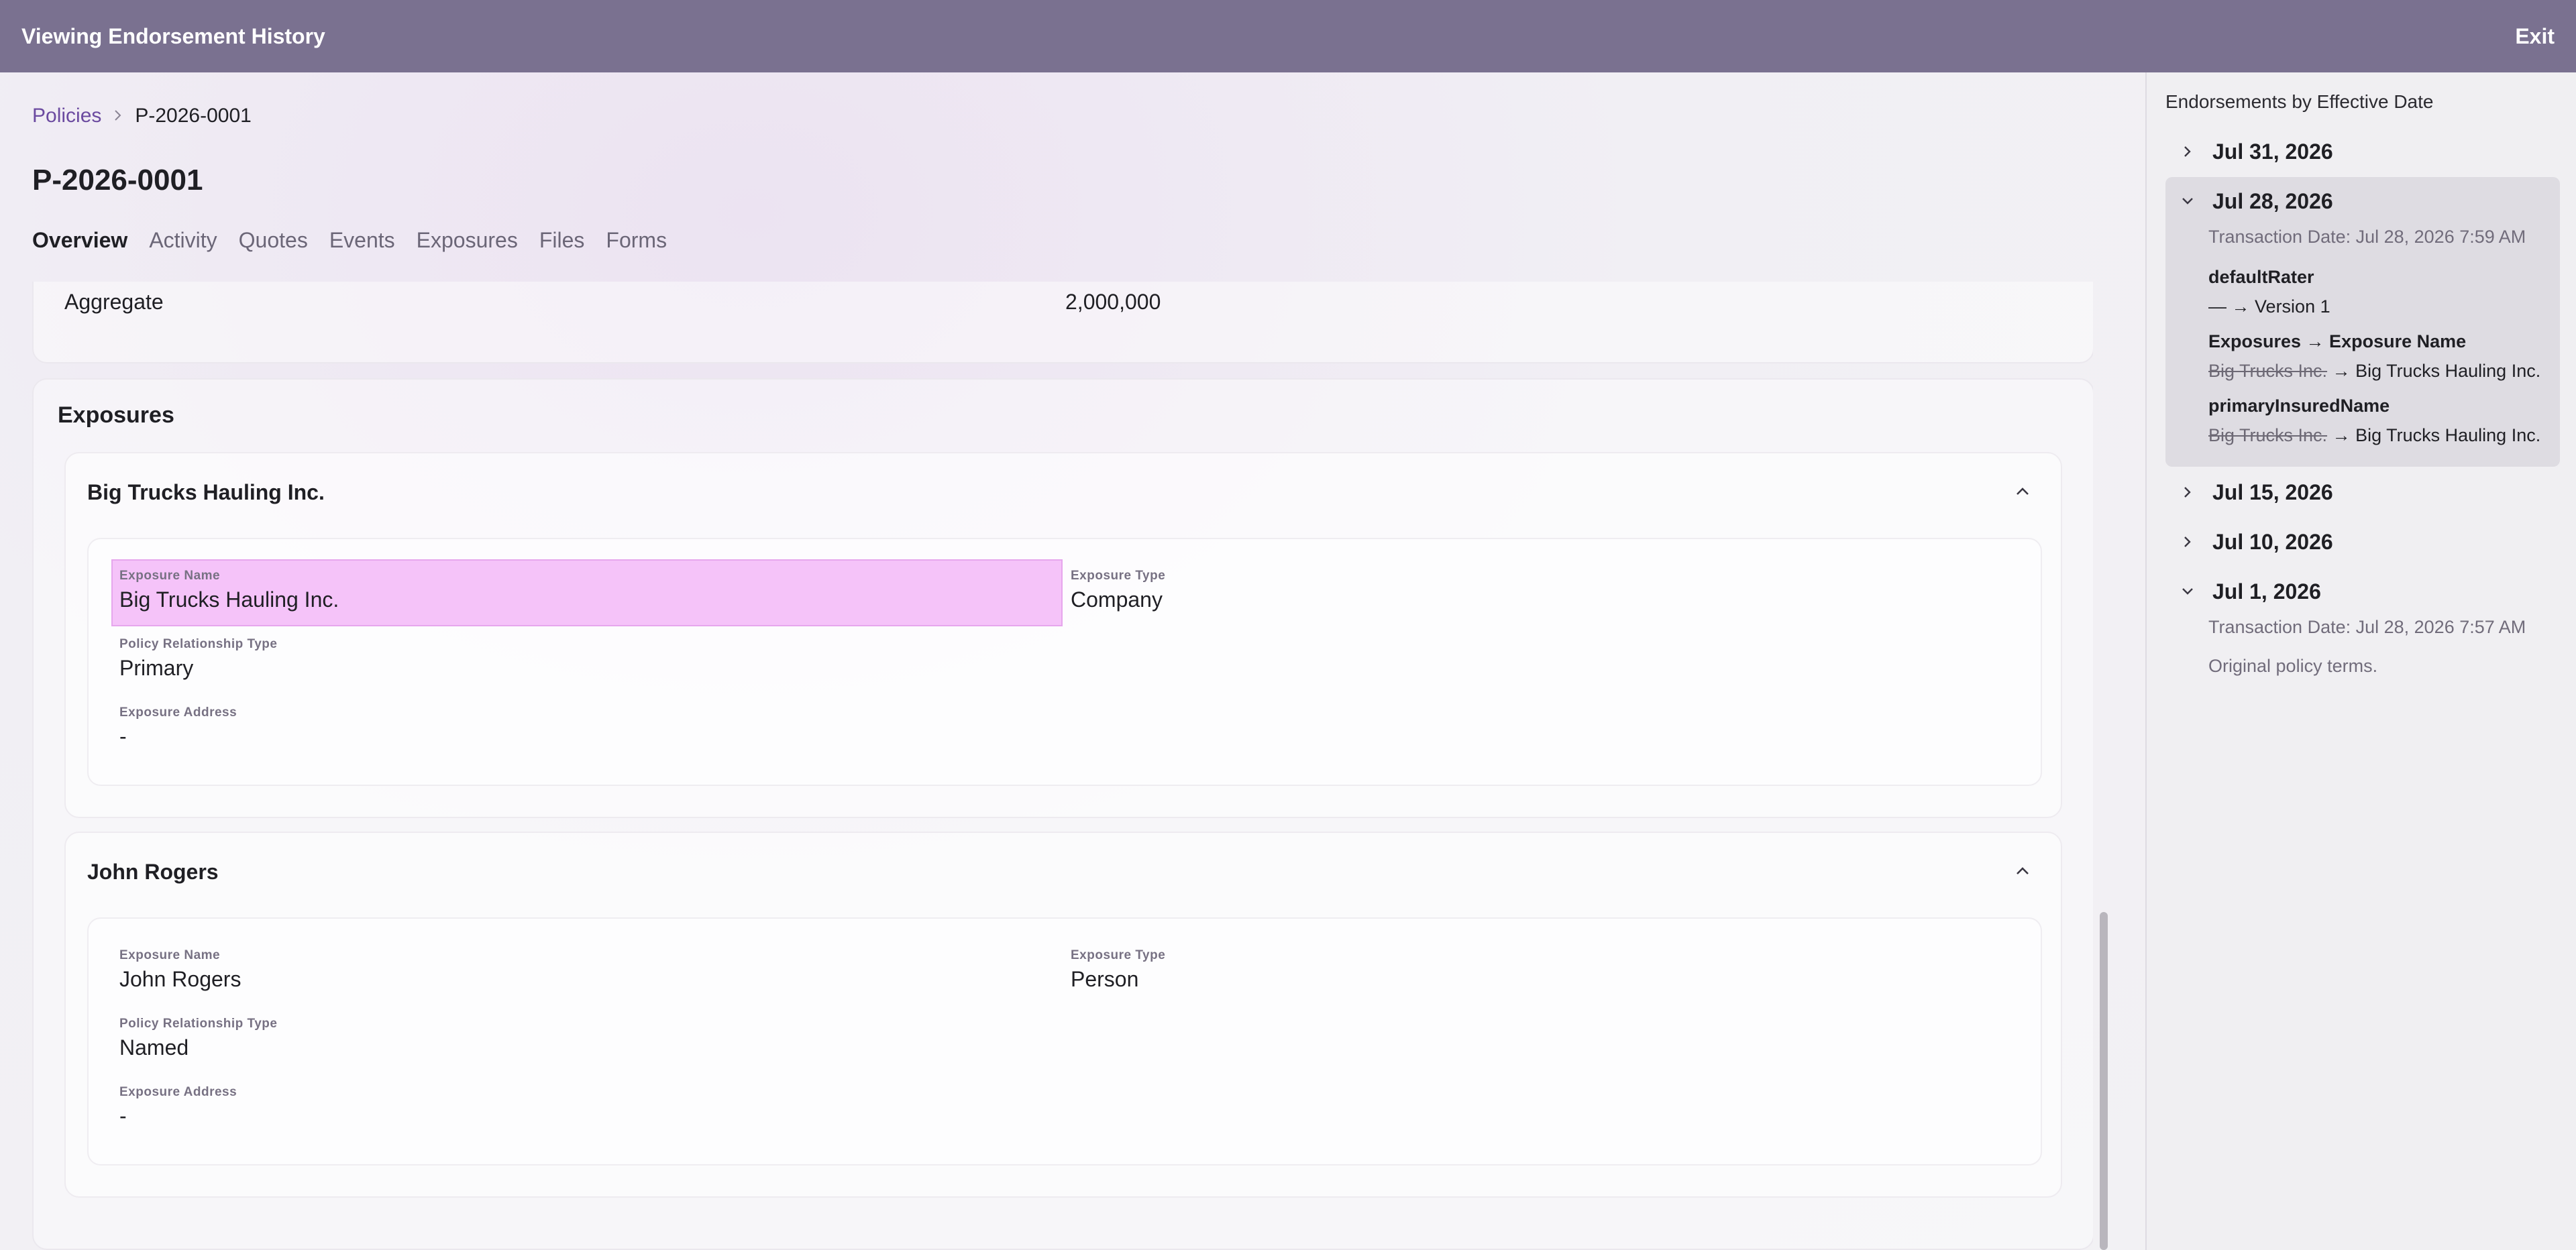  Describe the element at coordinates (2362, 322) in the screenshot. I see `endorsement-entry: Jul 28, 2026 Transaction Date` at that location.